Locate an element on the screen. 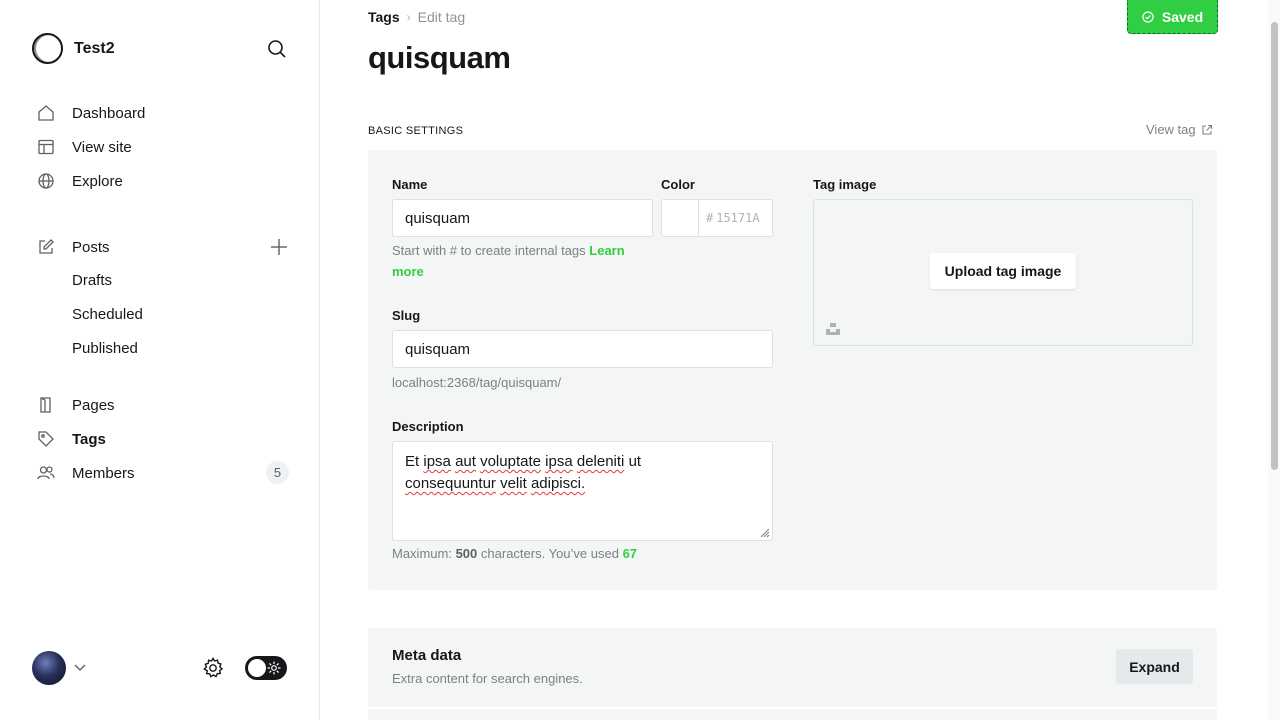 Image resolution: width=1280 pixels, height=720 pixels. sidebar-item-dashboard: Dashboard is located at coordinates (90, 113).